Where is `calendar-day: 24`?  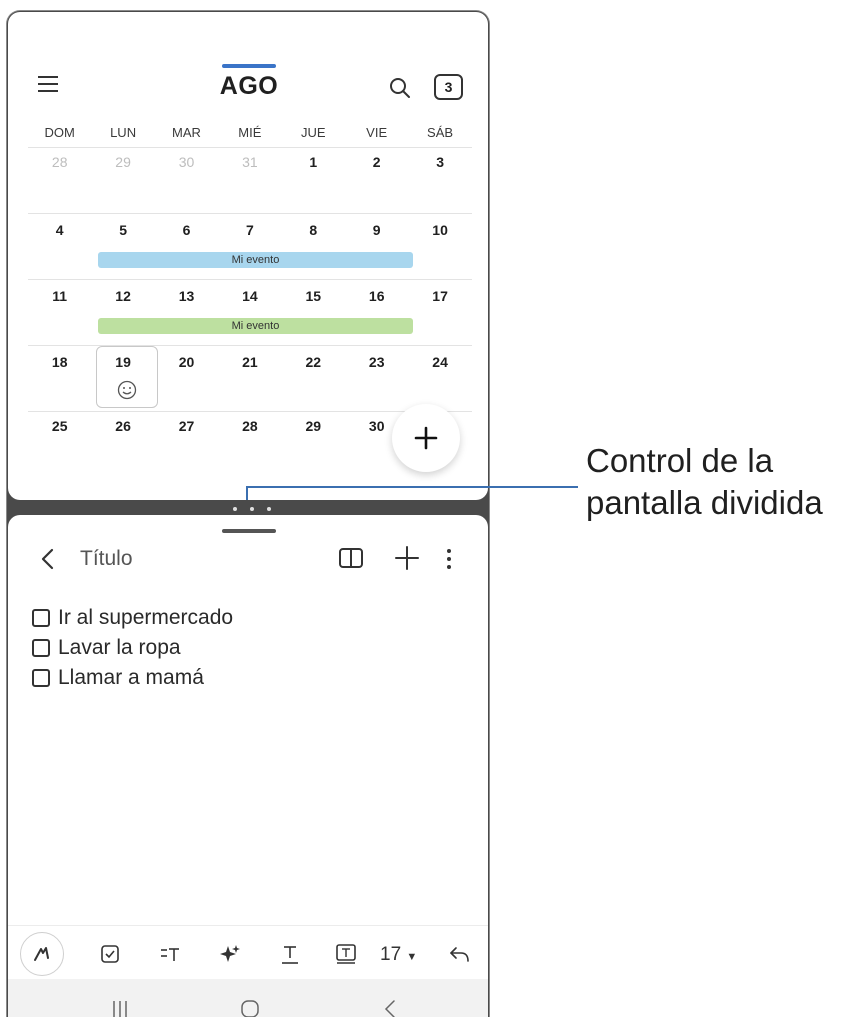
calendar-day: 24 is located at coordinates (439, 362).